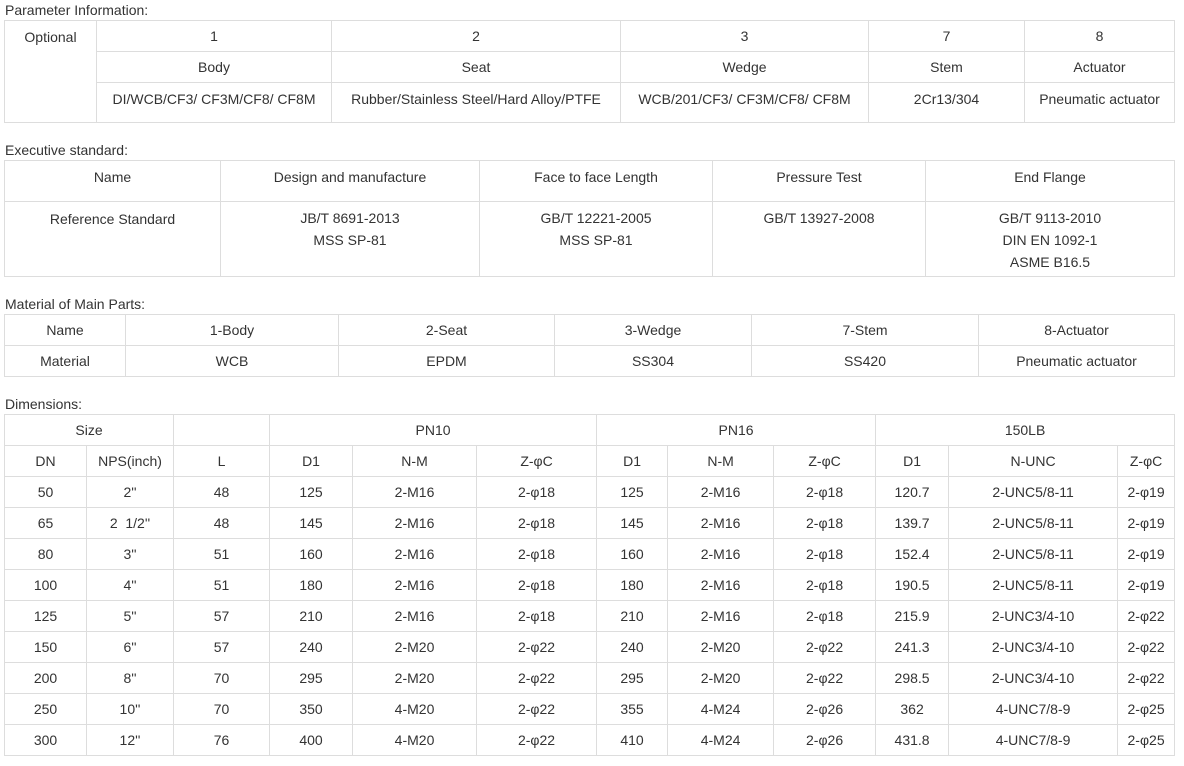 The width and height of the screenshot is (1184, 766). What do you see at coordinates (721, 461) in the screenshot?
I see `sub-header: N-M` at bounding box center [721, 461].